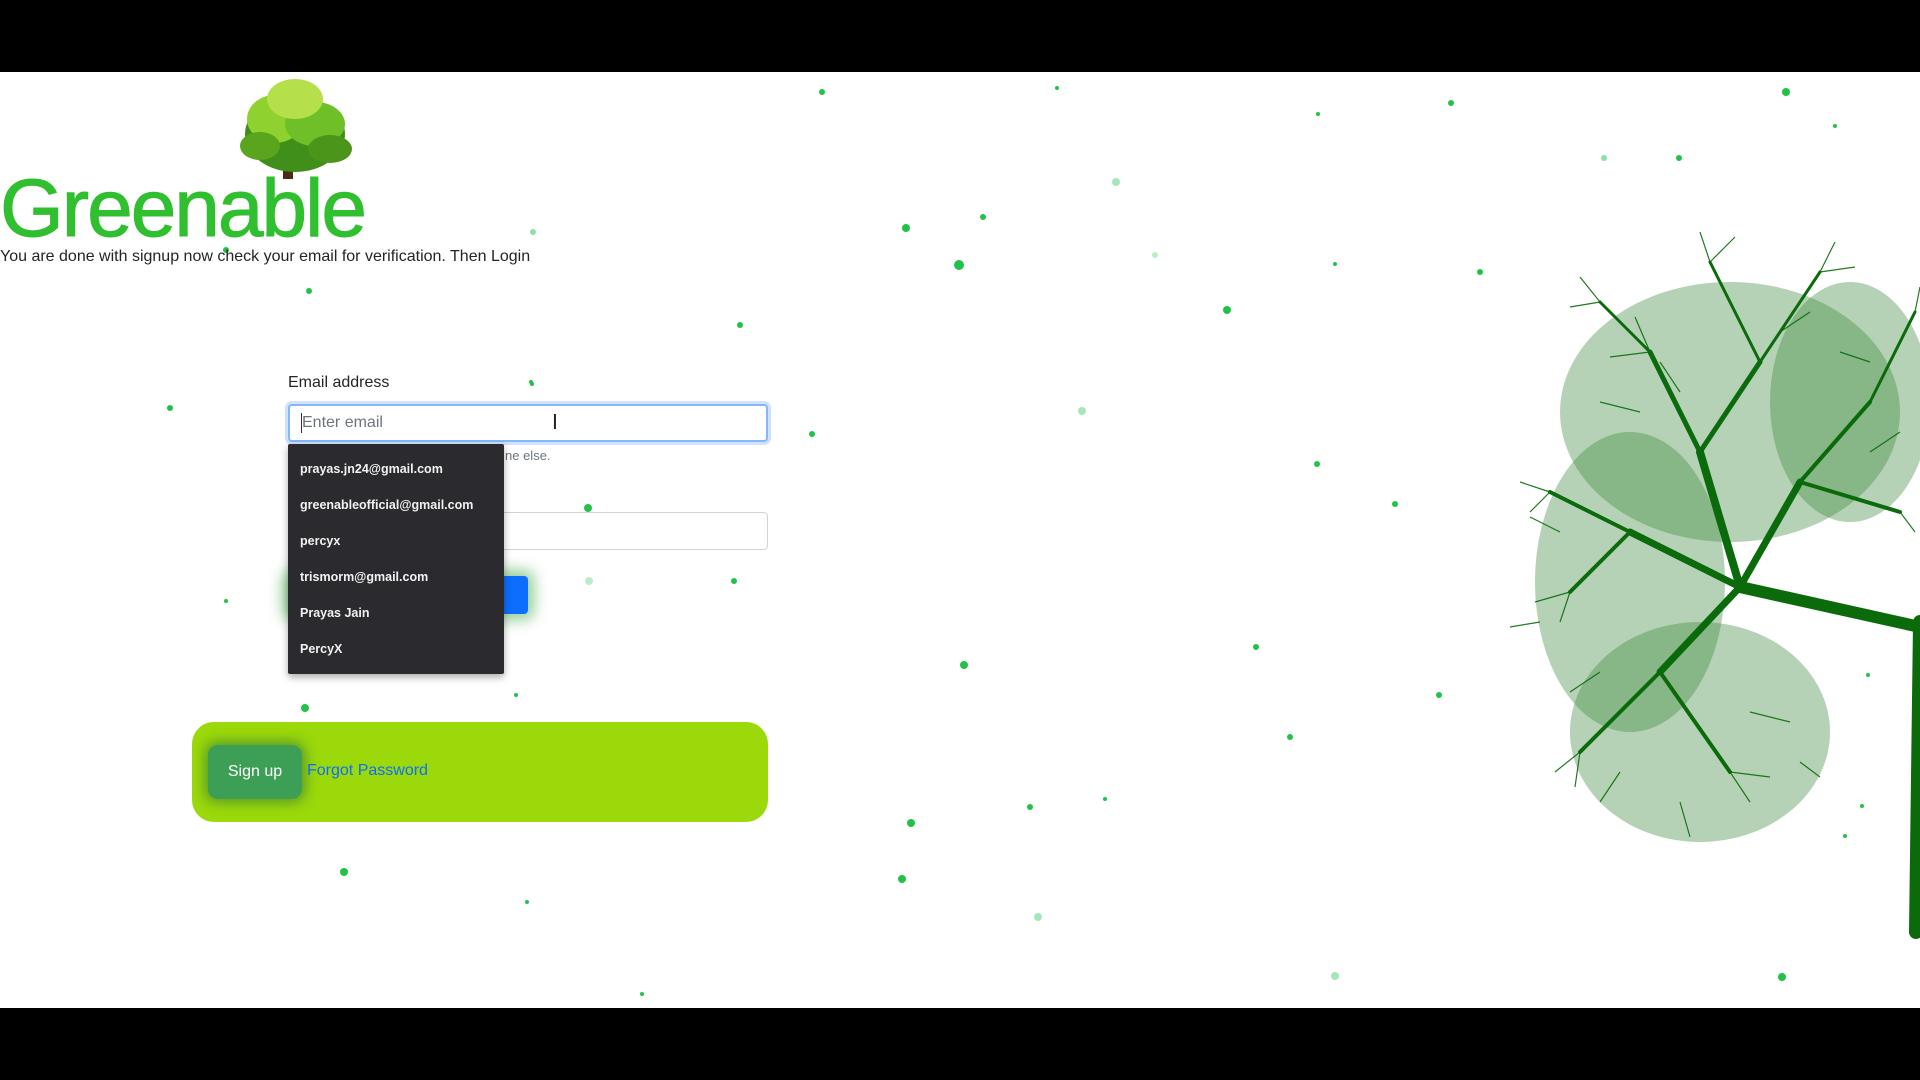 This screenshot has height=1080, width=1920. What do you see at coordinates (528, 423) in the screenshot?
I see `email-input` at bounding box center [528, 423].